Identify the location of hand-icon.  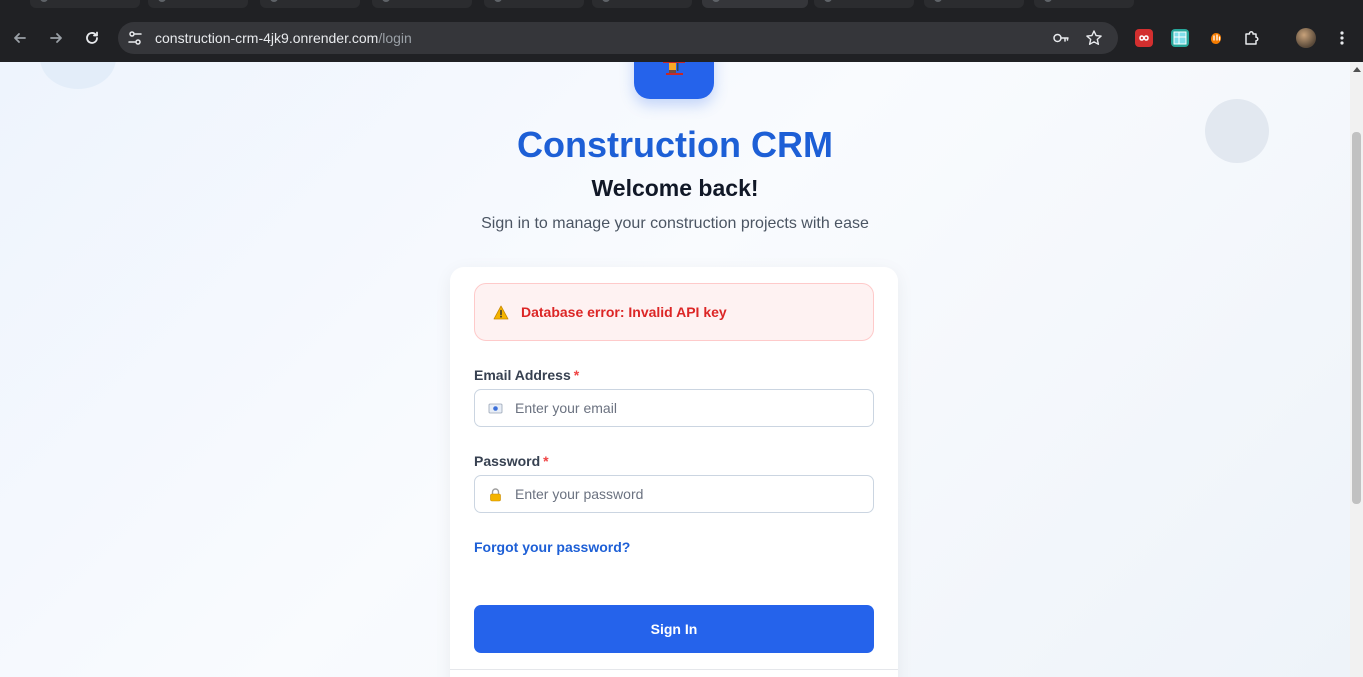
(1216, 38).